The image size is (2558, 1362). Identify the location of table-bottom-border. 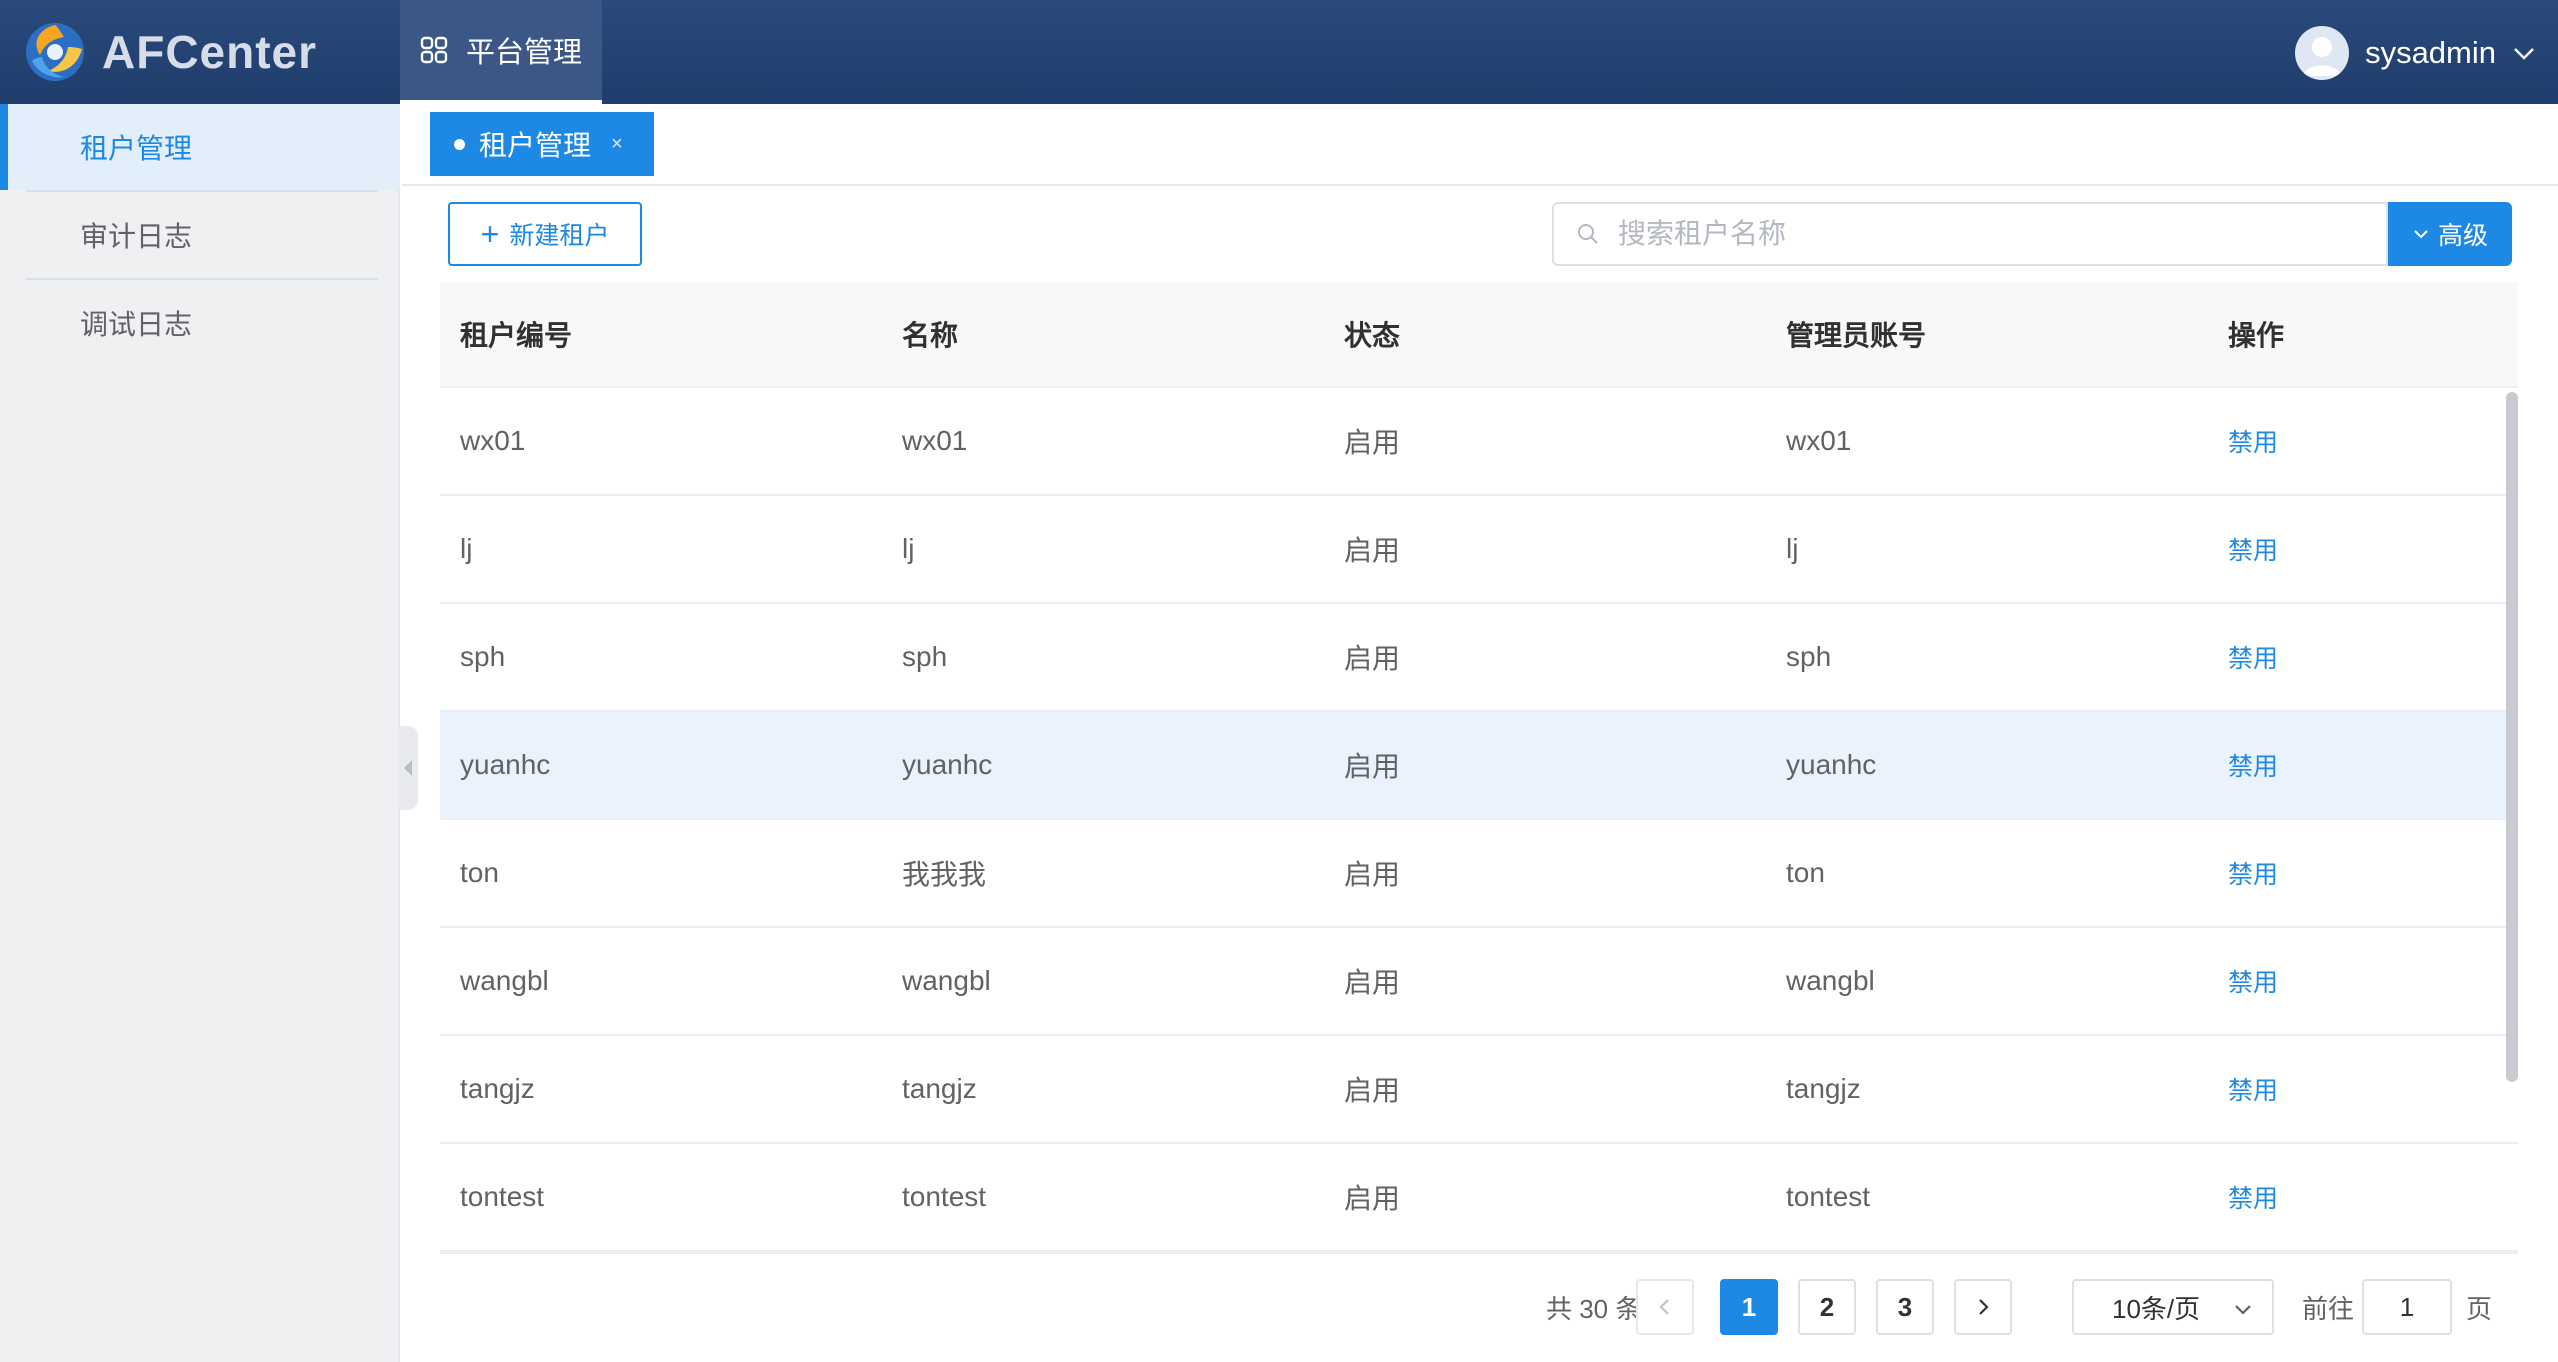
(1479, 1253).